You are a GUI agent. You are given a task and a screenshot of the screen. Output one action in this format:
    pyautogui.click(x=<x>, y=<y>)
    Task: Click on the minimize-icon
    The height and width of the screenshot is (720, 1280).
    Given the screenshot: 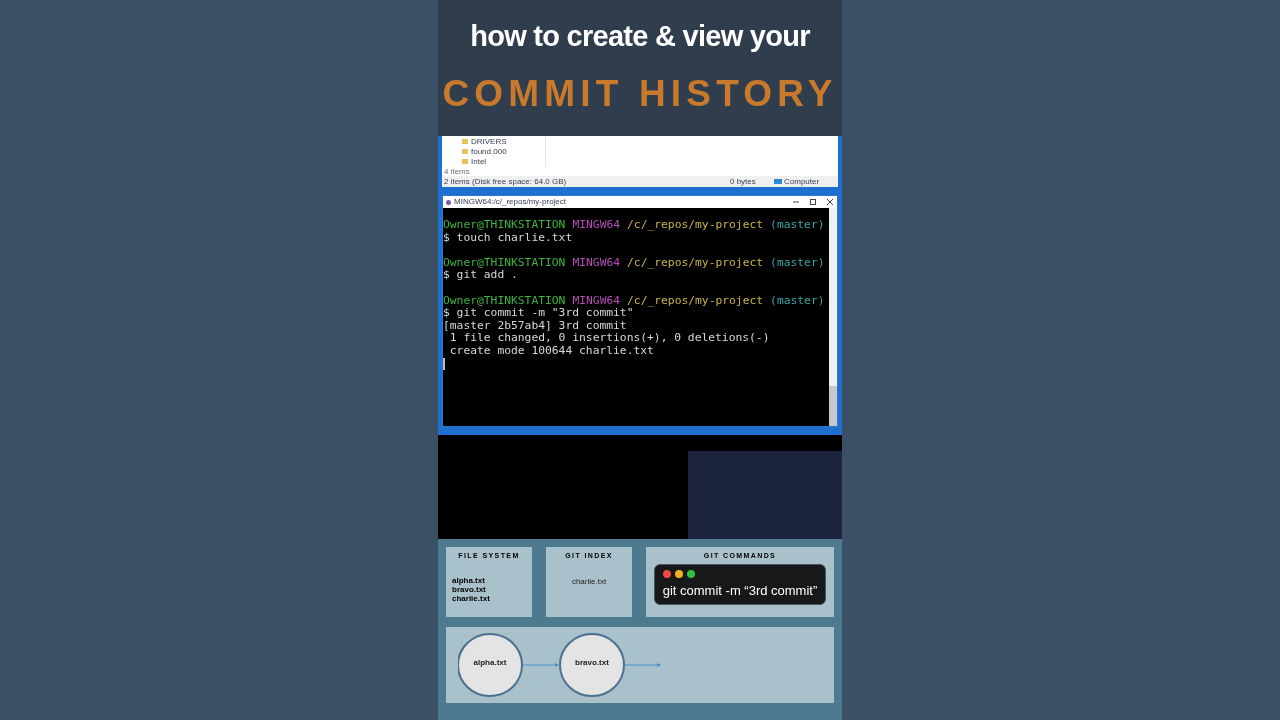 What is the action you would take?
    pyautogui.click(x=796, y=202)
    